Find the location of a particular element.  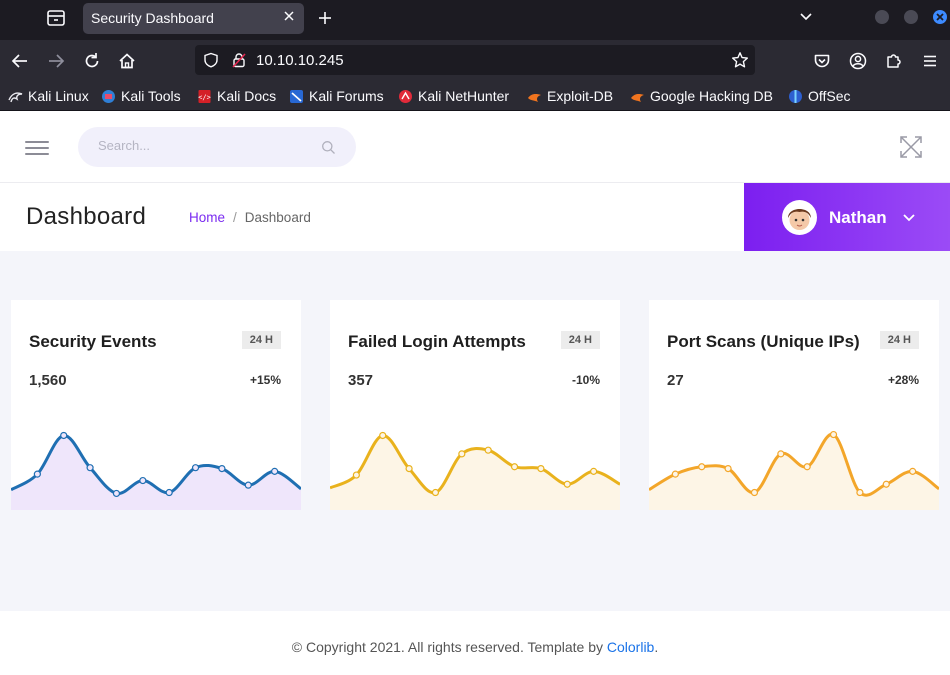

tab-title: Security Dashboard is located at coordinates (152, 18).